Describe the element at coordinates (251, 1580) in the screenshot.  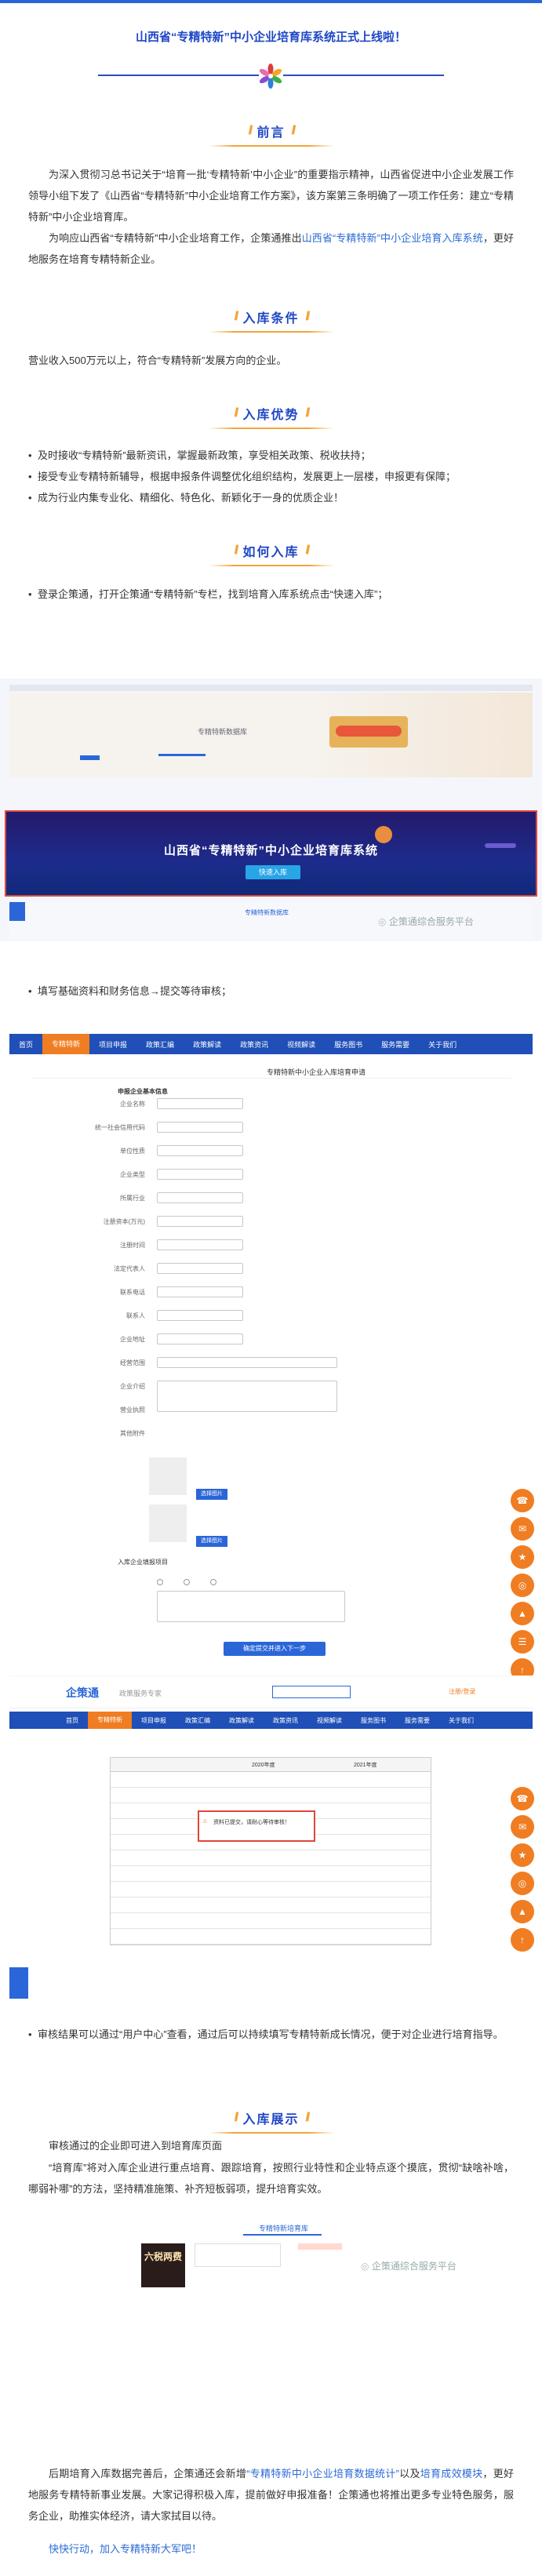
I see `radio-row` at that location.